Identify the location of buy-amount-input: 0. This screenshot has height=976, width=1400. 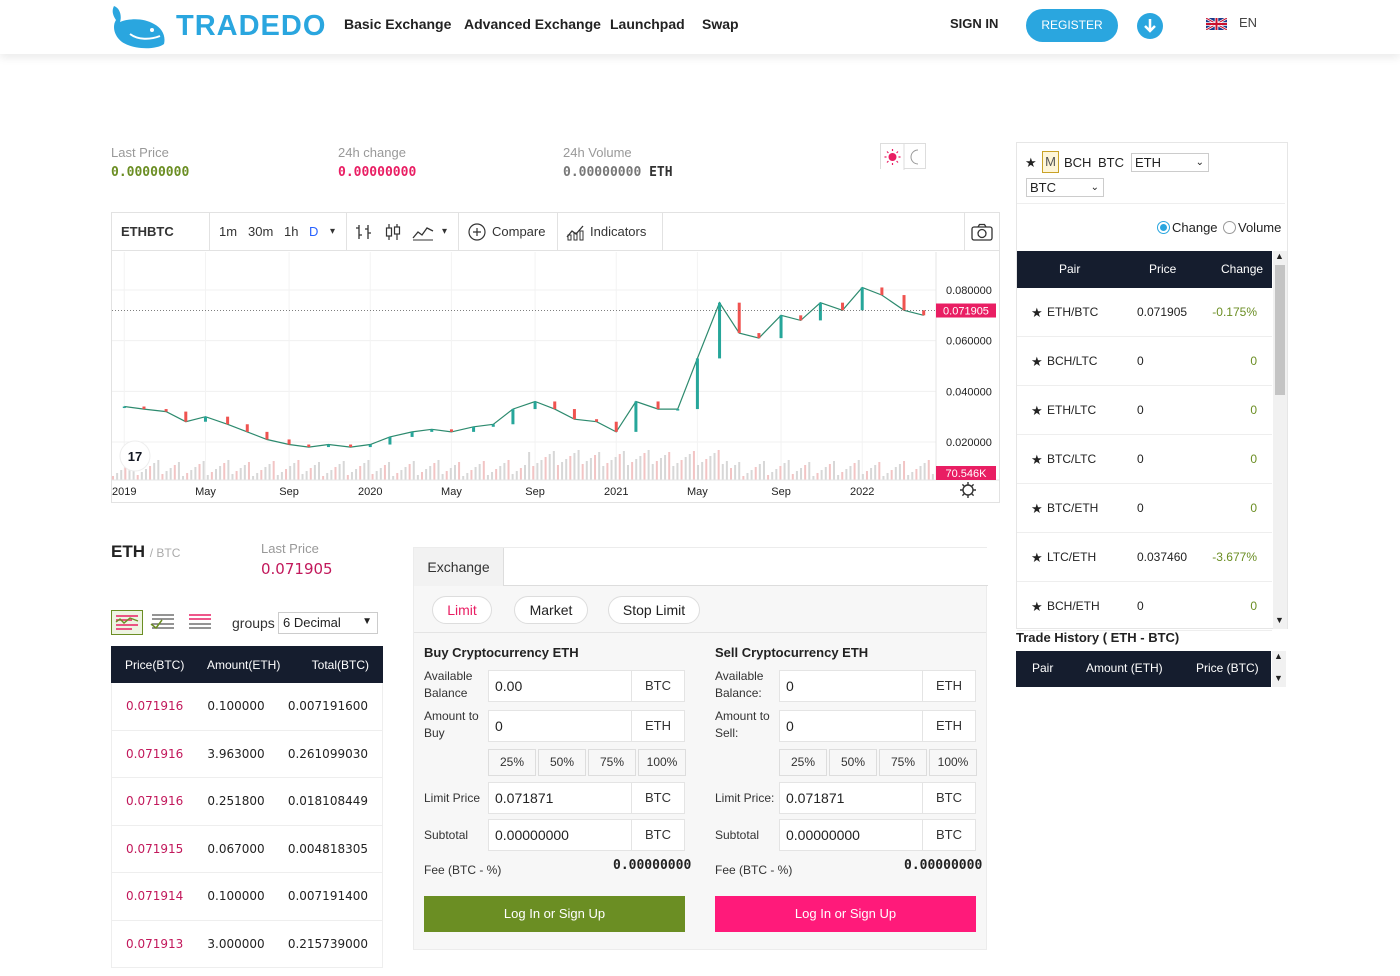
(560, 726).